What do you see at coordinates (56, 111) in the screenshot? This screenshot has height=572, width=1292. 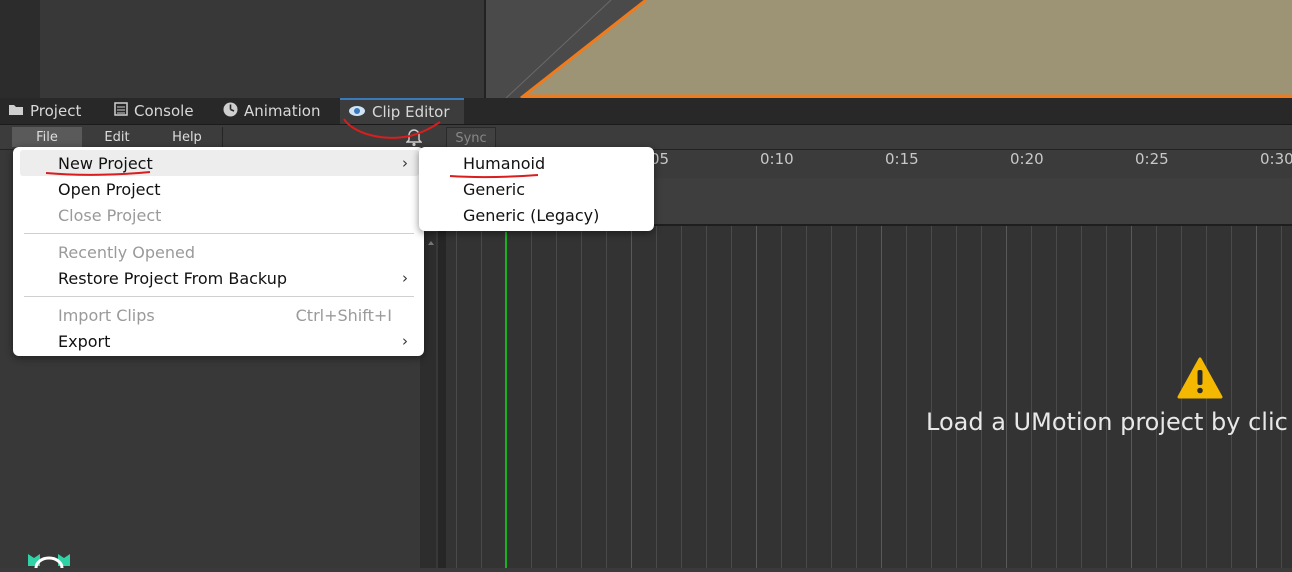 I see `tab-label: Project` at bounding box center [56, 111].